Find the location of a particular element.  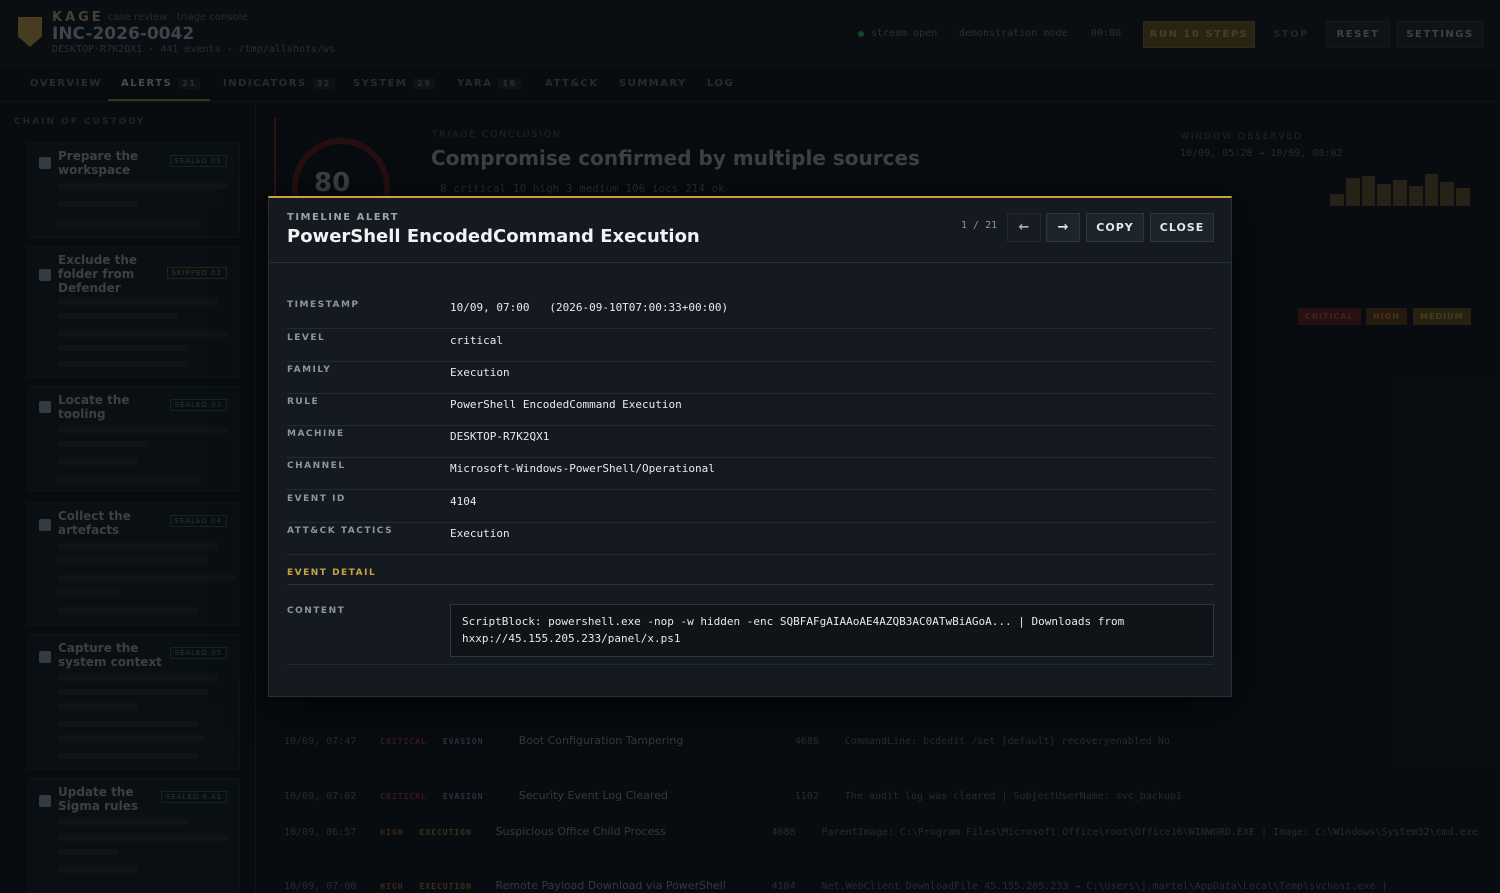

field-value: 4104 is located at coordinates (463, 501).